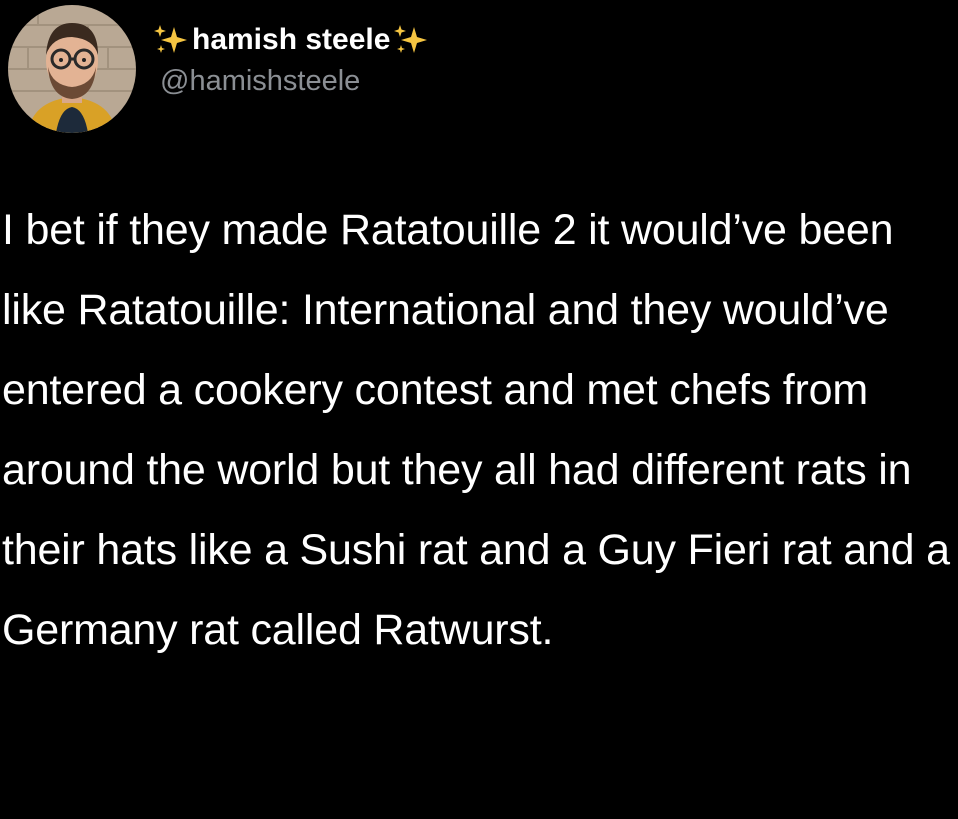  I want to click on author-names: hamish steele @hamishsteele, so click(402, 60).